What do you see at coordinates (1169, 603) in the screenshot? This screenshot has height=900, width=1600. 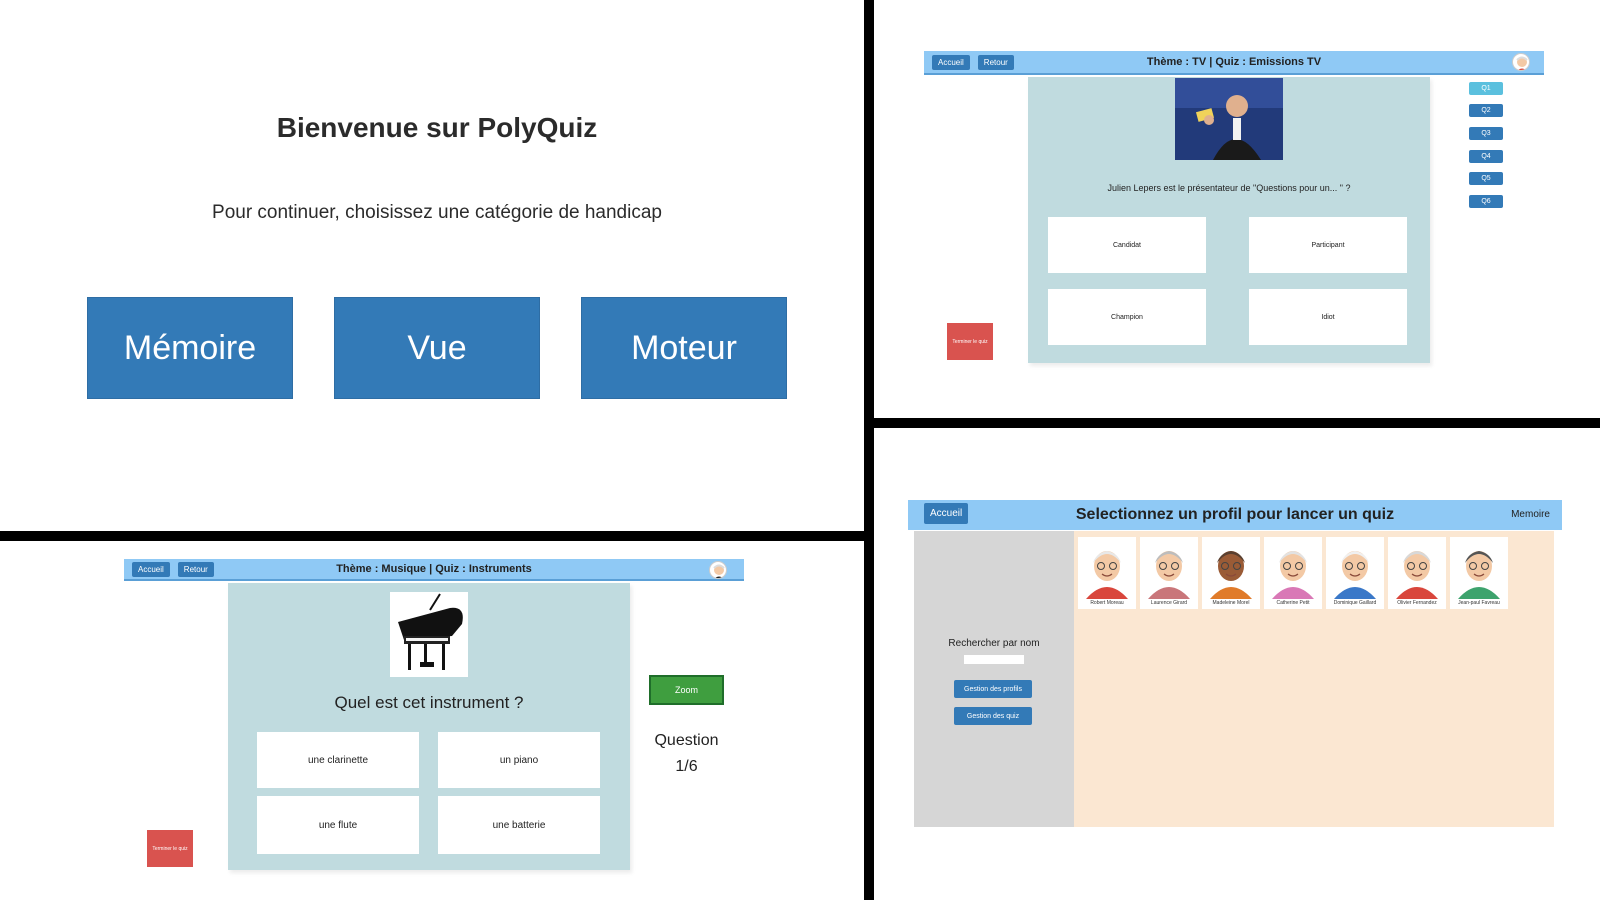 I see `profile-name: Laurence Girard` at bounding box center [1169, 603].